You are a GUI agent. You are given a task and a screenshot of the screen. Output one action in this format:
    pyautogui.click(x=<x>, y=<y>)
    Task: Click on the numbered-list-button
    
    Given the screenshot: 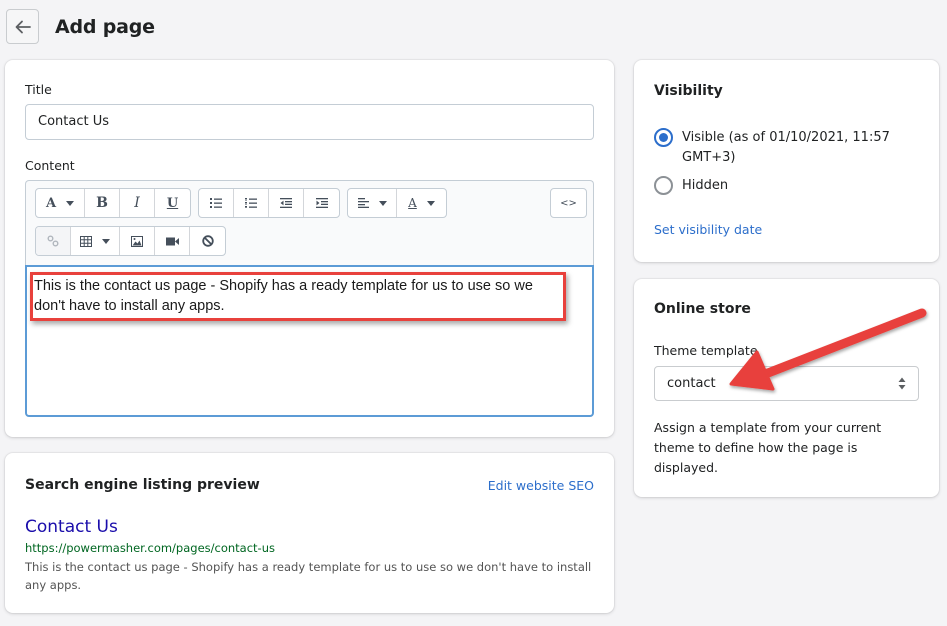 What is the action you would take?
    pyautogui.click(x=251, y=203)
    